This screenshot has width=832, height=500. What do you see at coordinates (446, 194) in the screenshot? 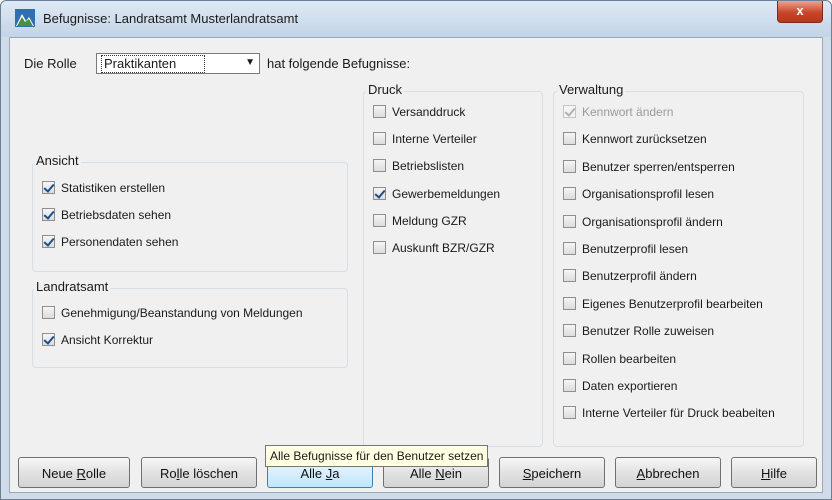
I see `checkbox-label: Gewerbemeldungen` at bounding box center [446, 194].